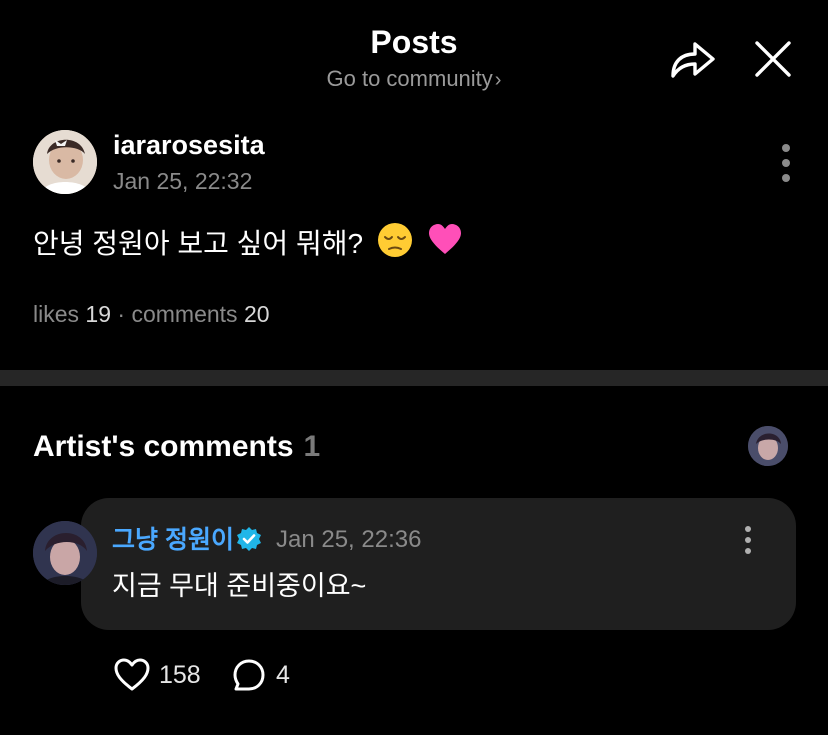 The width and height of the screenshot is (828, 735). I want to click on post-body: 안녕 정원아 보고 싶어 뭐해?, so click(248, 245).